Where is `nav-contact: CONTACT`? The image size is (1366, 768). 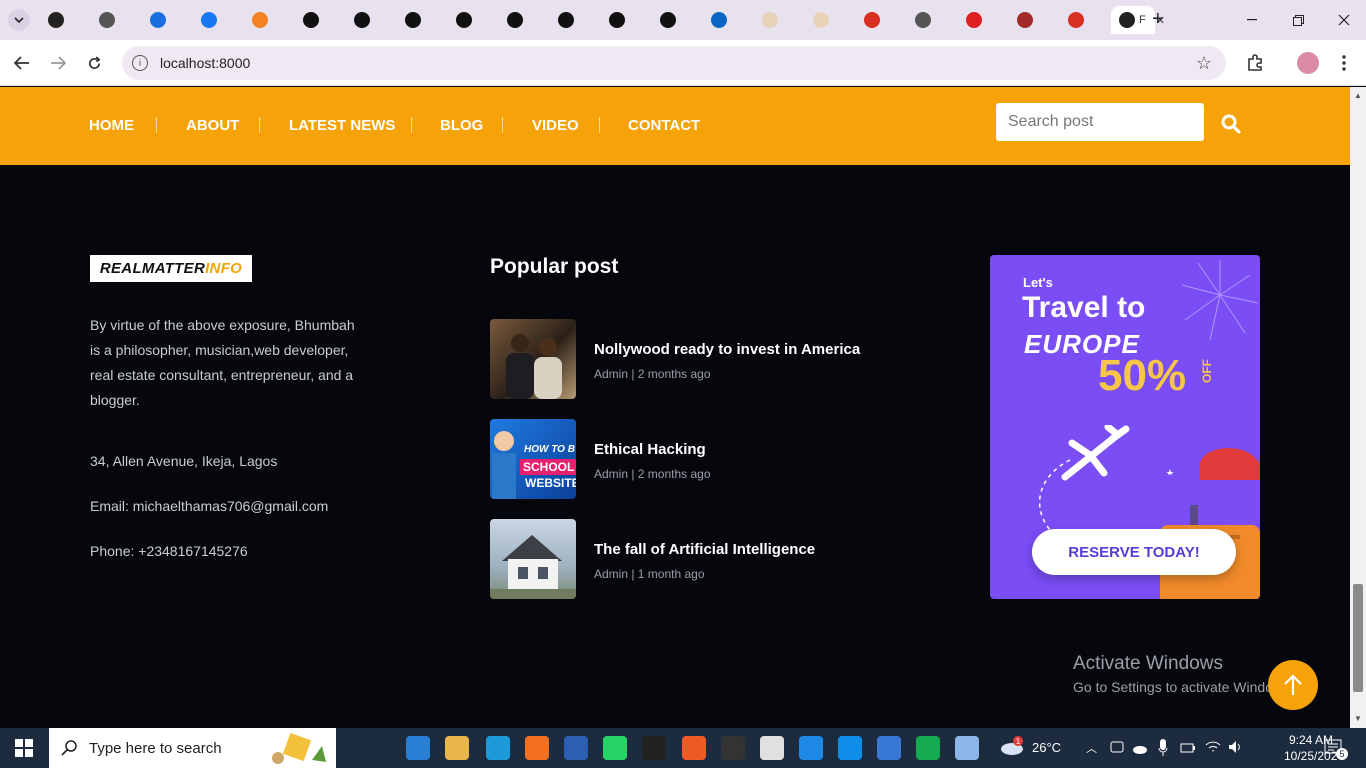
nav-contact: CONTACT is located at coordinates (664, 125).